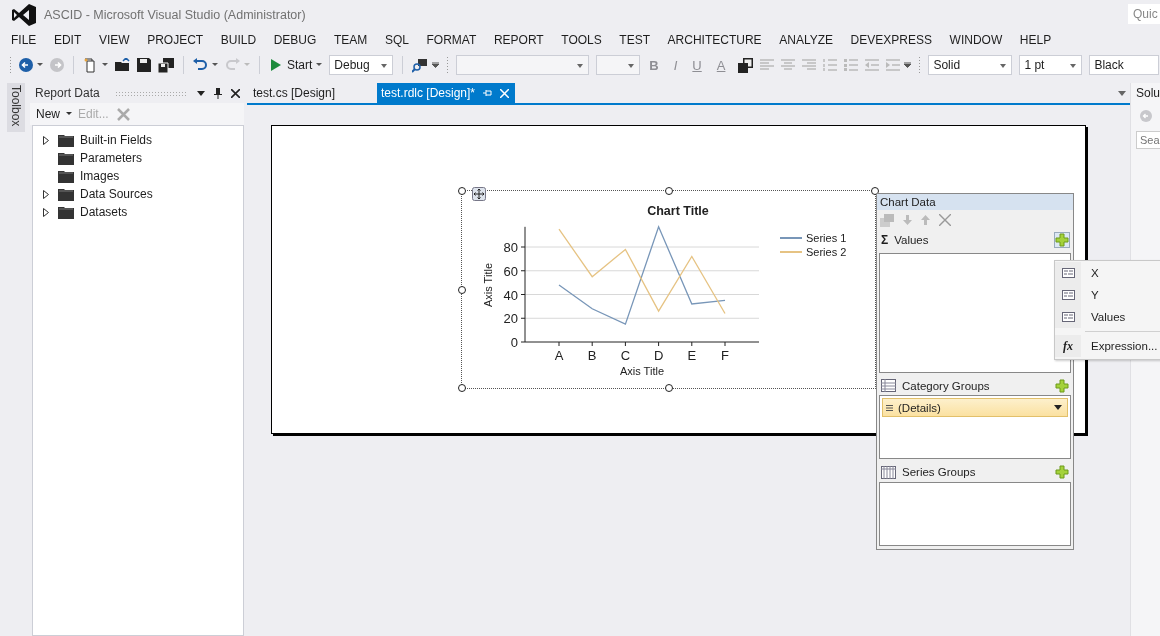  Describe the element at coordinates (826, 252) in the screenshot. I see `legend-label: Series 2` at that location.